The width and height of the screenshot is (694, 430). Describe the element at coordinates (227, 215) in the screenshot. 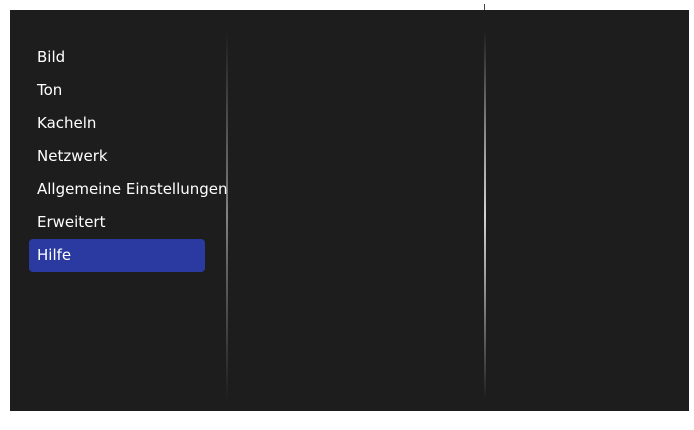

I see `column-divider-left` at that location.